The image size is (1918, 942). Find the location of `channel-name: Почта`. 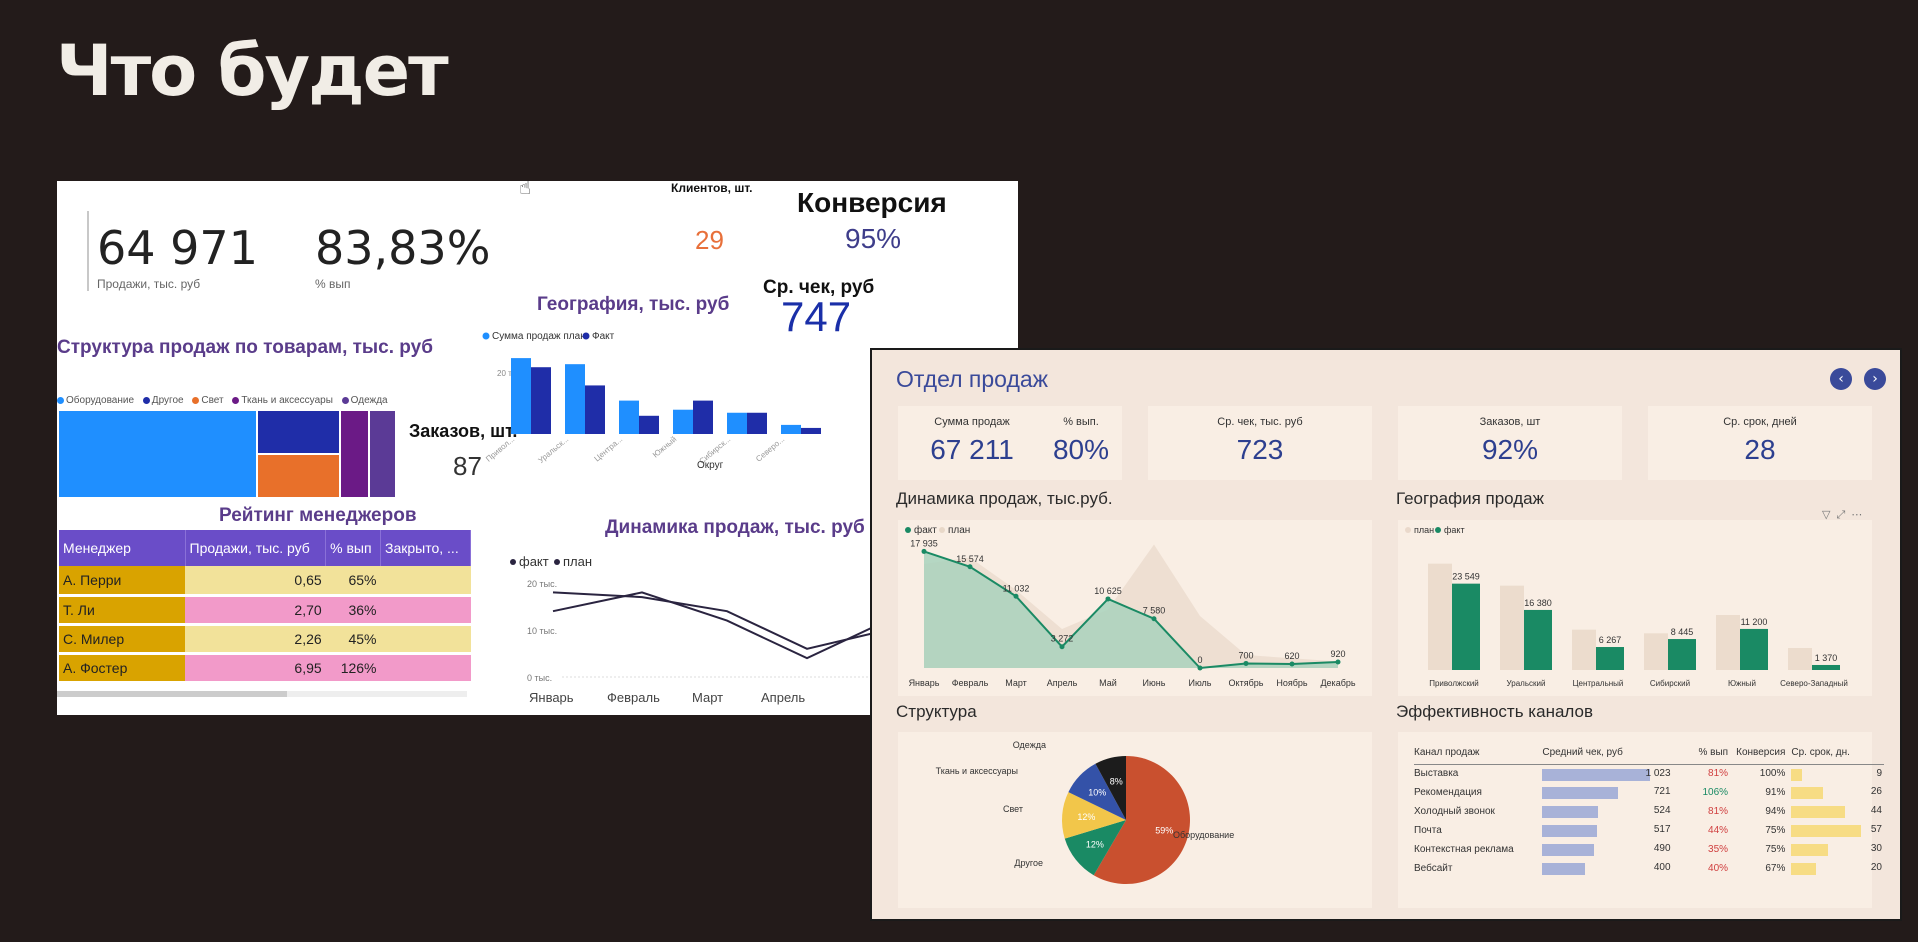

channel-name: Почта is located at coordinates (1428, 830).